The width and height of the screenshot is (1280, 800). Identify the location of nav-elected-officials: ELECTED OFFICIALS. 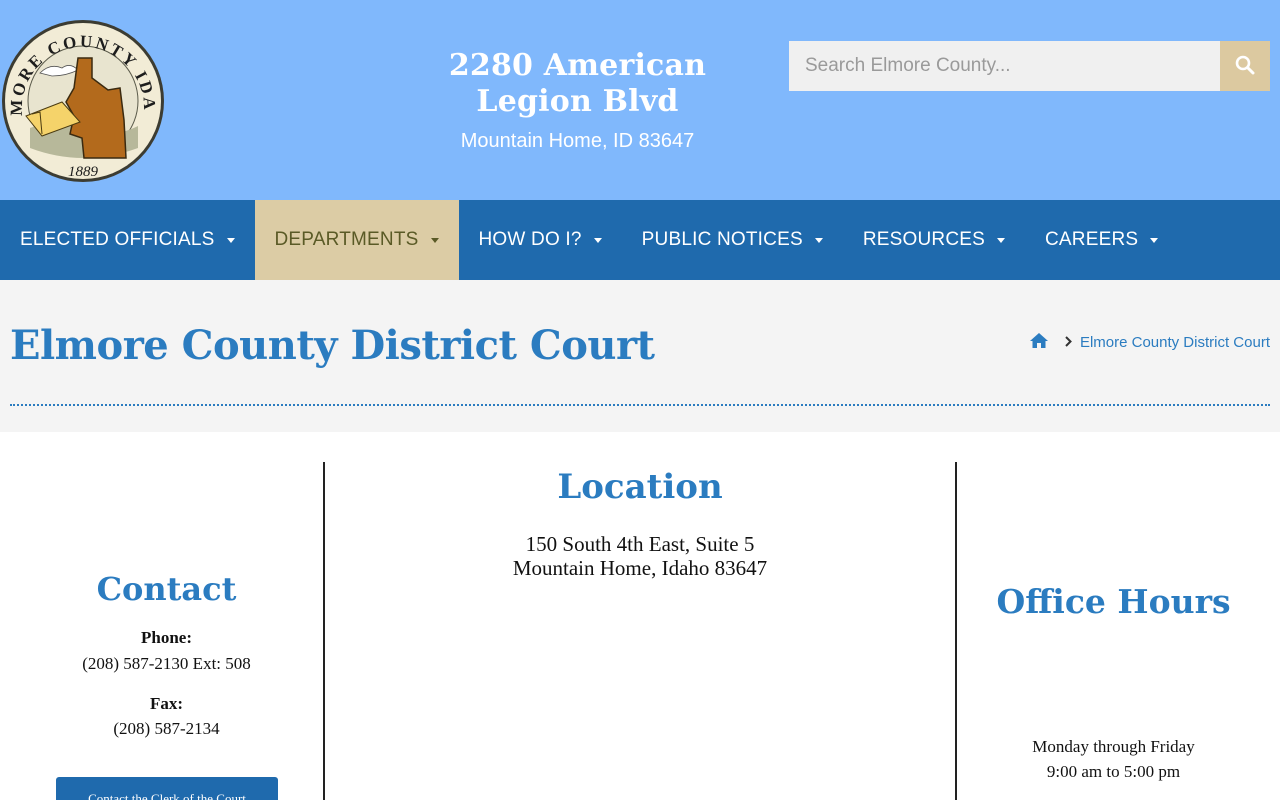
(127, 240).